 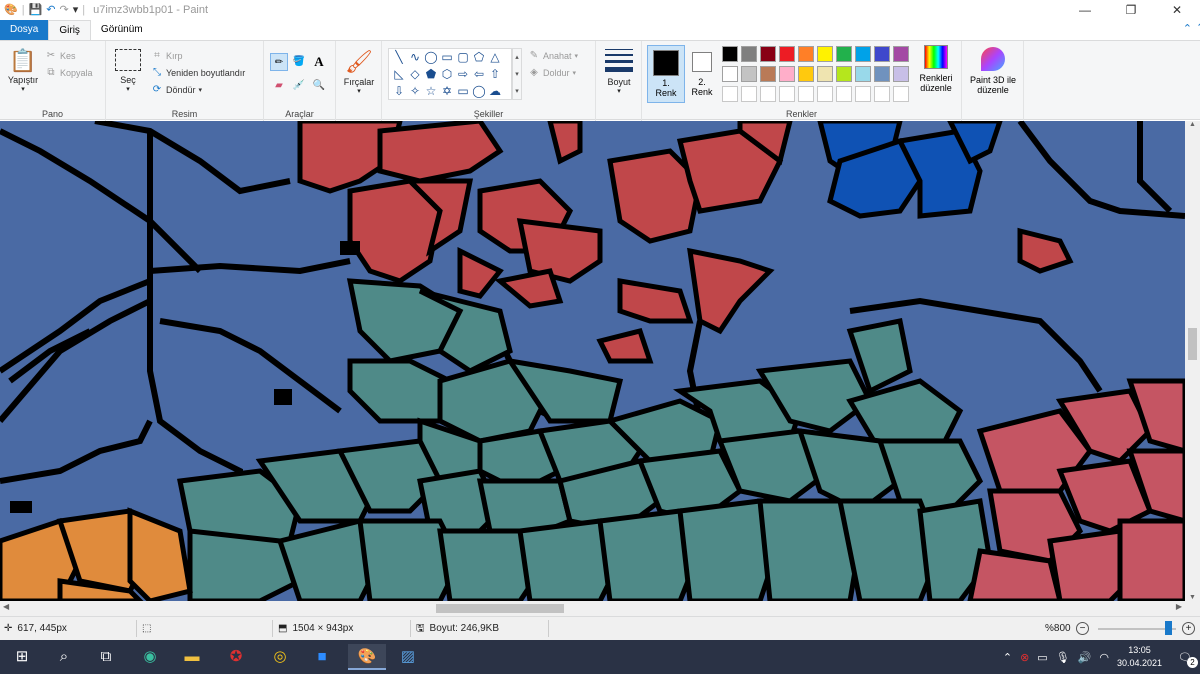 I want to click on color-picker-icon: 💉, so click(x=299, y=86).